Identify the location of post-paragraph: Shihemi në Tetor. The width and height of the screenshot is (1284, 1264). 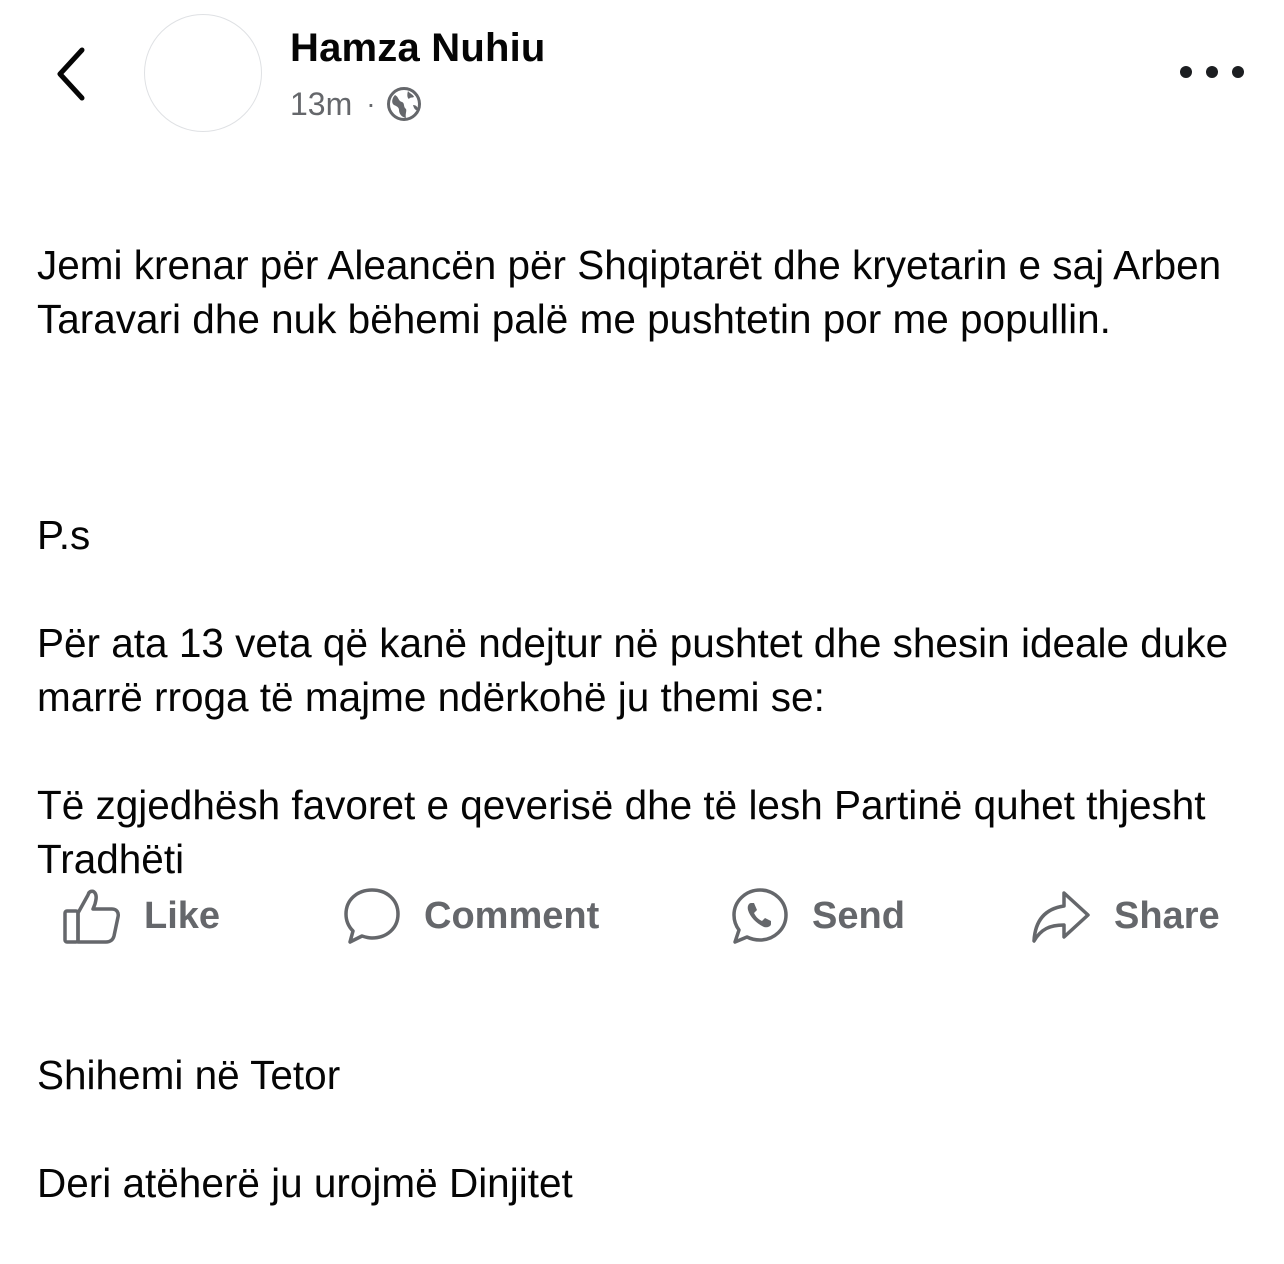
(189, 1075).